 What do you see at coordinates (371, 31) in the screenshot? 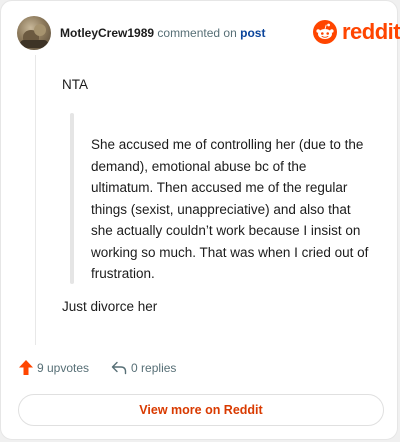
I see `reddit-wordmark: reddit` at bounding box center [371, 31].